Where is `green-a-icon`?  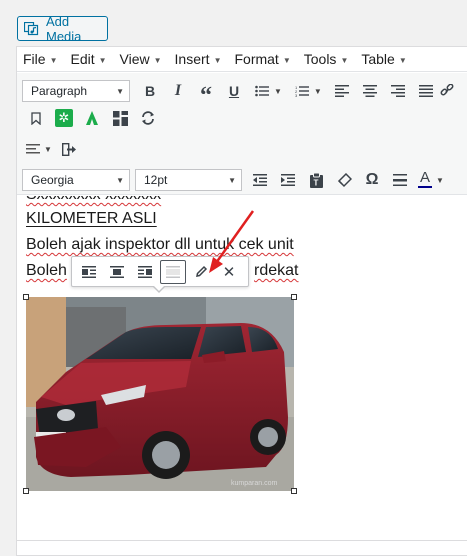
green-a-icon is located at coordinates (92, 118).